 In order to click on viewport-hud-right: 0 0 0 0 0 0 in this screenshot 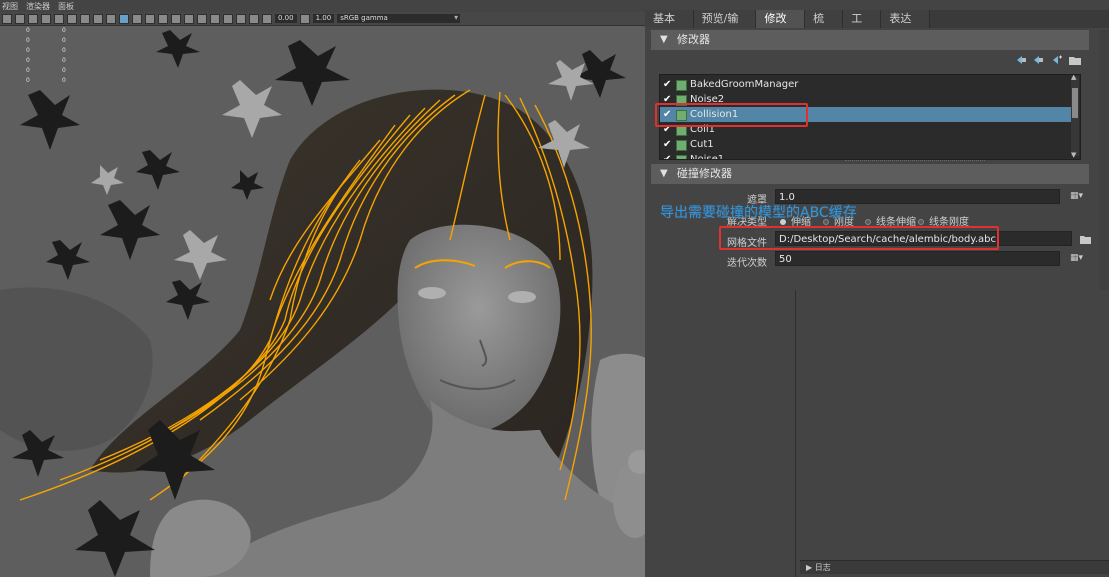, I will do `click(64, 56)`.